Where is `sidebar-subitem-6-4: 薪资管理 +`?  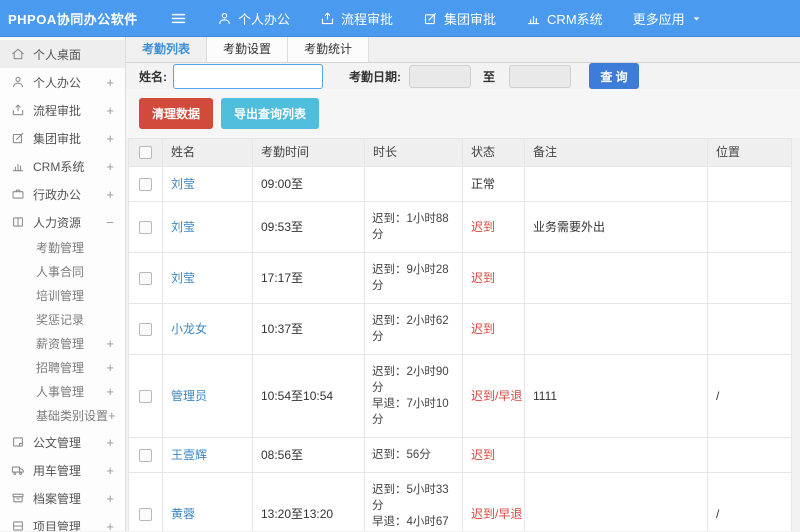
sidebar-subitem-6-4: 薪资管理 + is located at coordinates (62, 344).